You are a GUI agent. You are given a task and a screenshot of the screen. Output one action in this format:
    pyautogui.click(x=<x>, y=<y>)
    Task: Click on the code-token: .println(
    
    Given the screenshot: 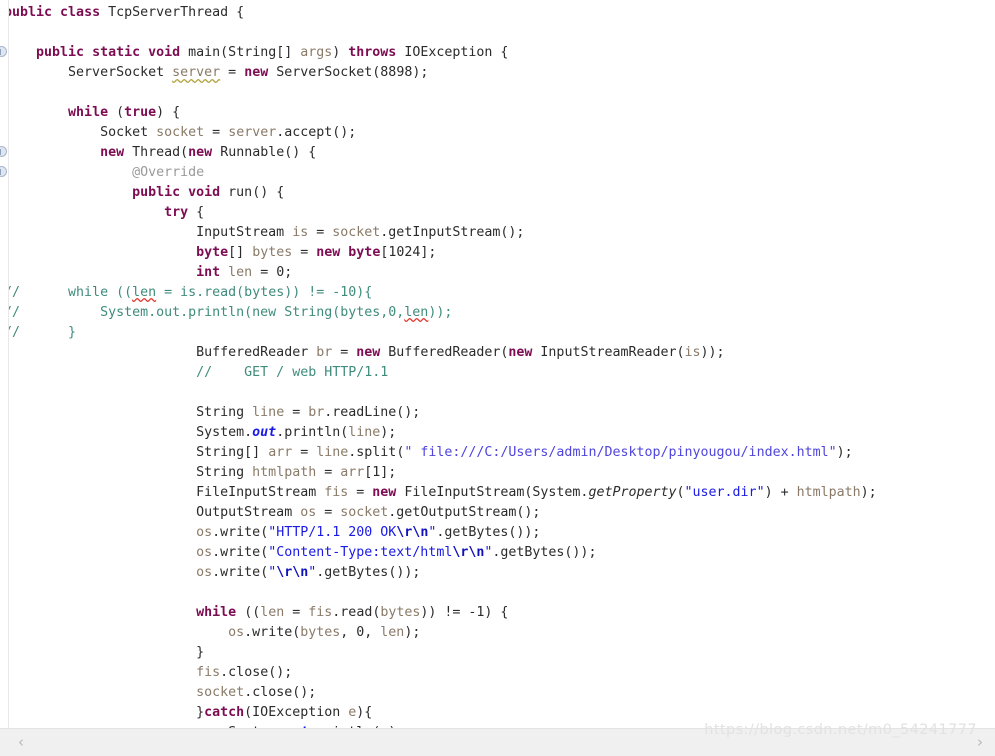 What is the action you would take?
    pyautogui.click(x=312, y=432)
    